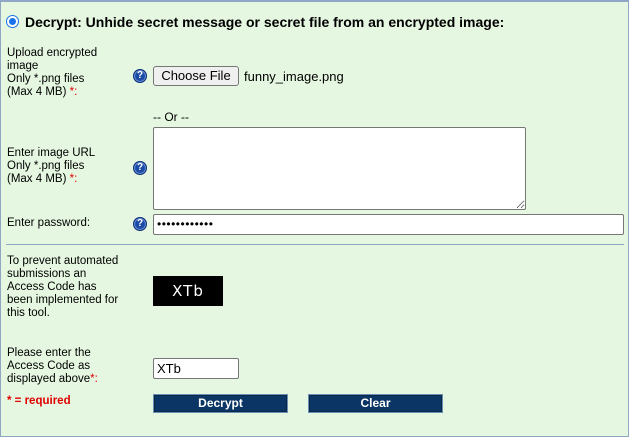 This screenshot has width=630, height=439. Describe the element at coordinates (315, 244) in the screenshot. I see `section-divider` at that location.